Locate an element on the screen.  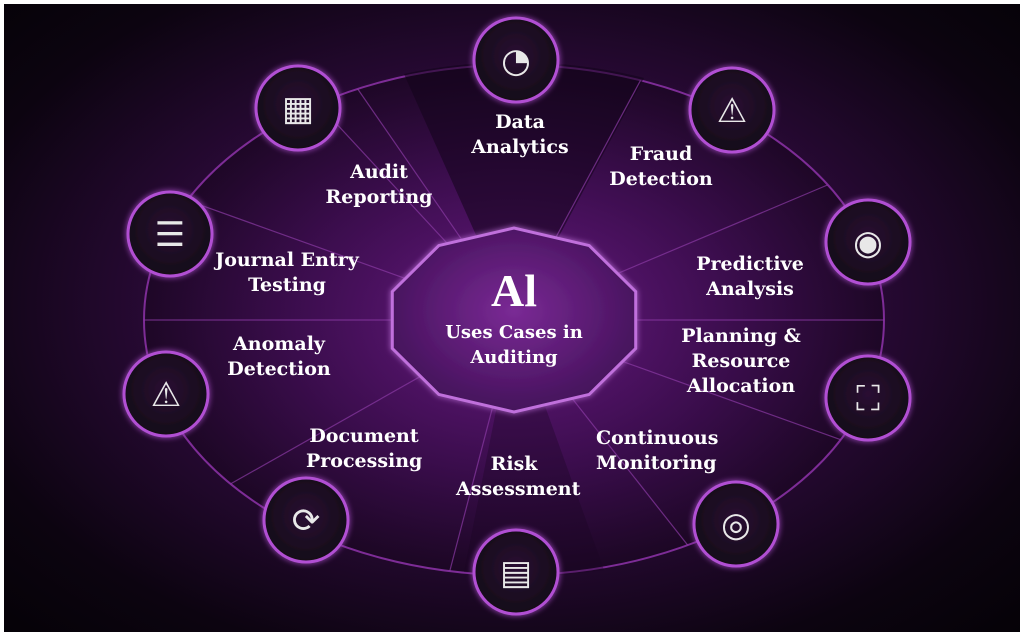
label-line: Continuous is located at coordinates (657, 438).